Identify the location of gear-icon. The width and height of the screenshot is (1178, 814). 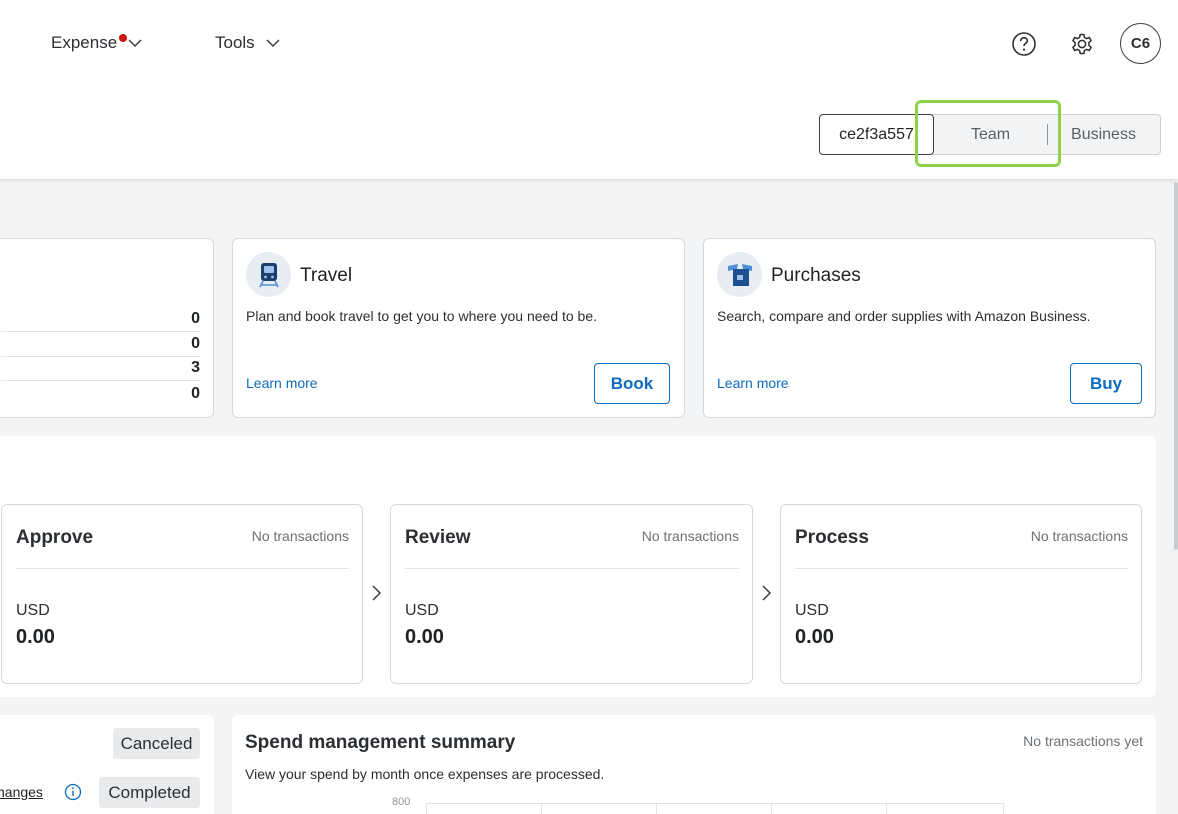
(1082, 44).